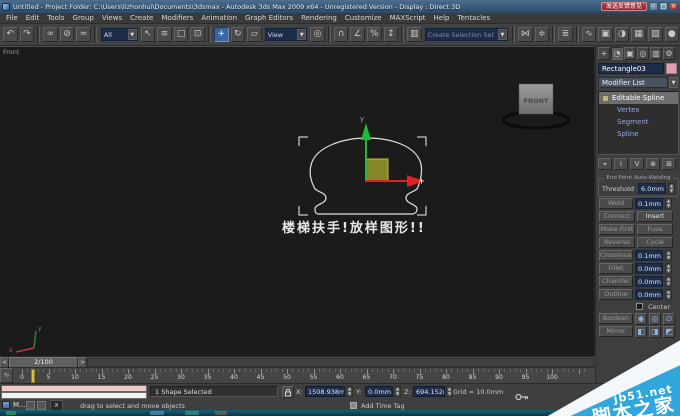  I want to click on outline-button: Outline, so click(616, 294).